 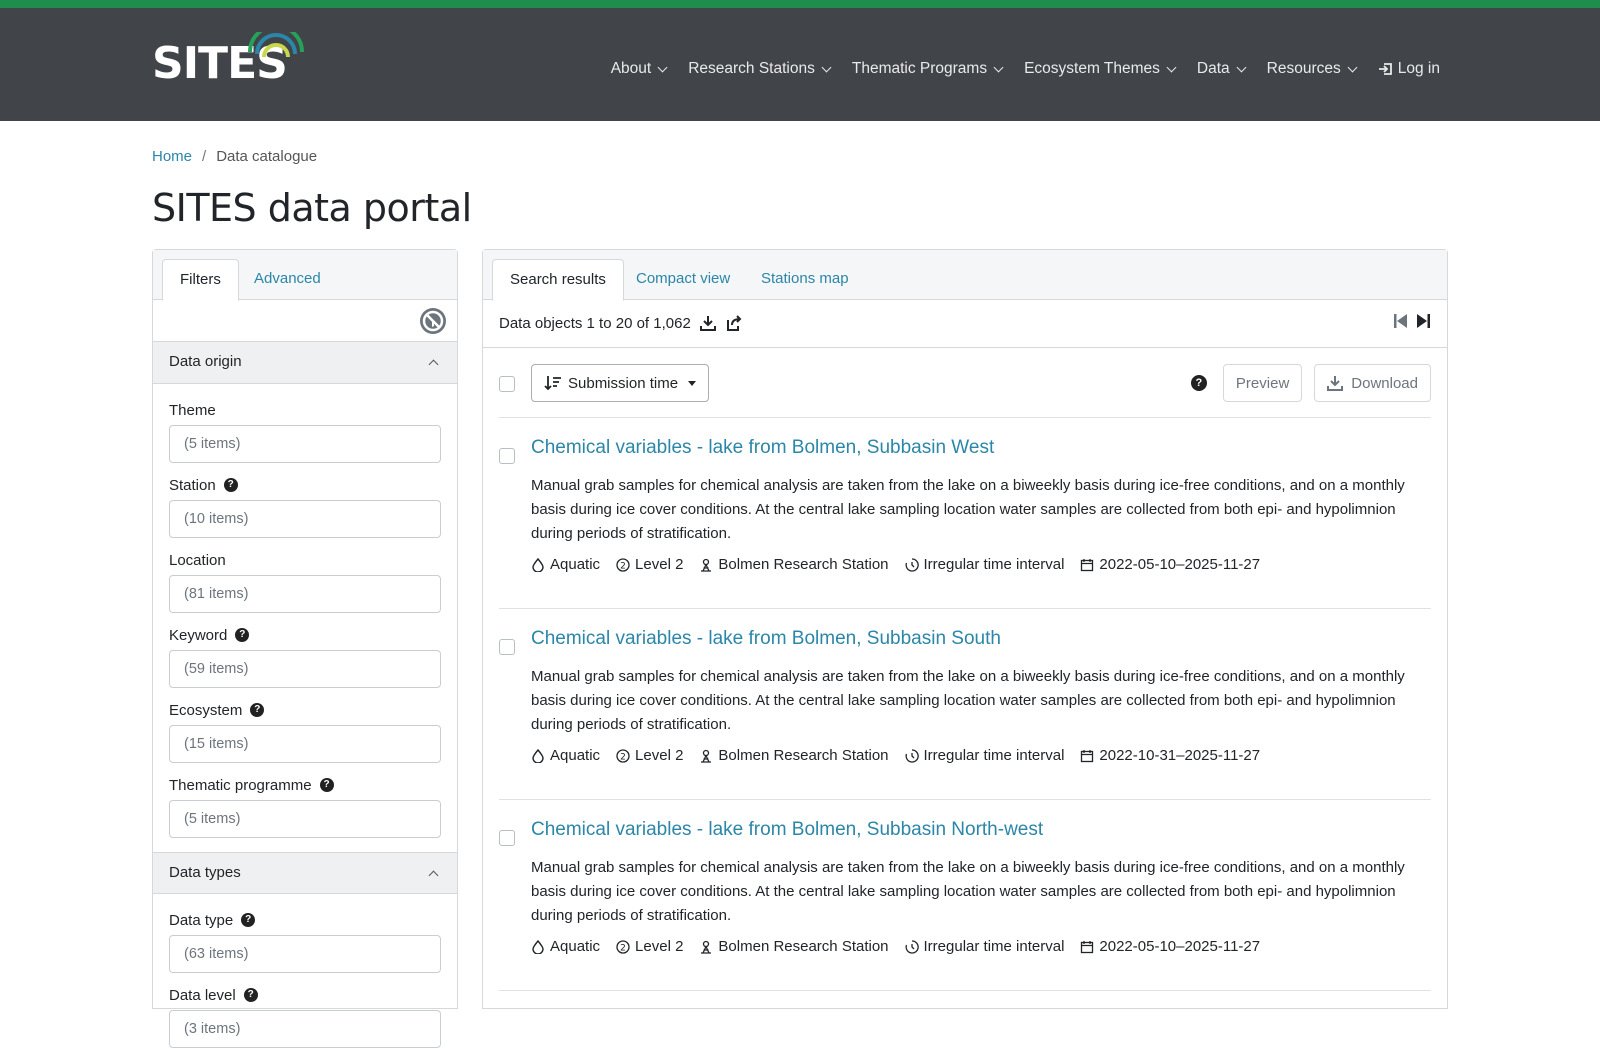 I want to click on tab-stations-map: Stations map, so click(x=805, y=280).